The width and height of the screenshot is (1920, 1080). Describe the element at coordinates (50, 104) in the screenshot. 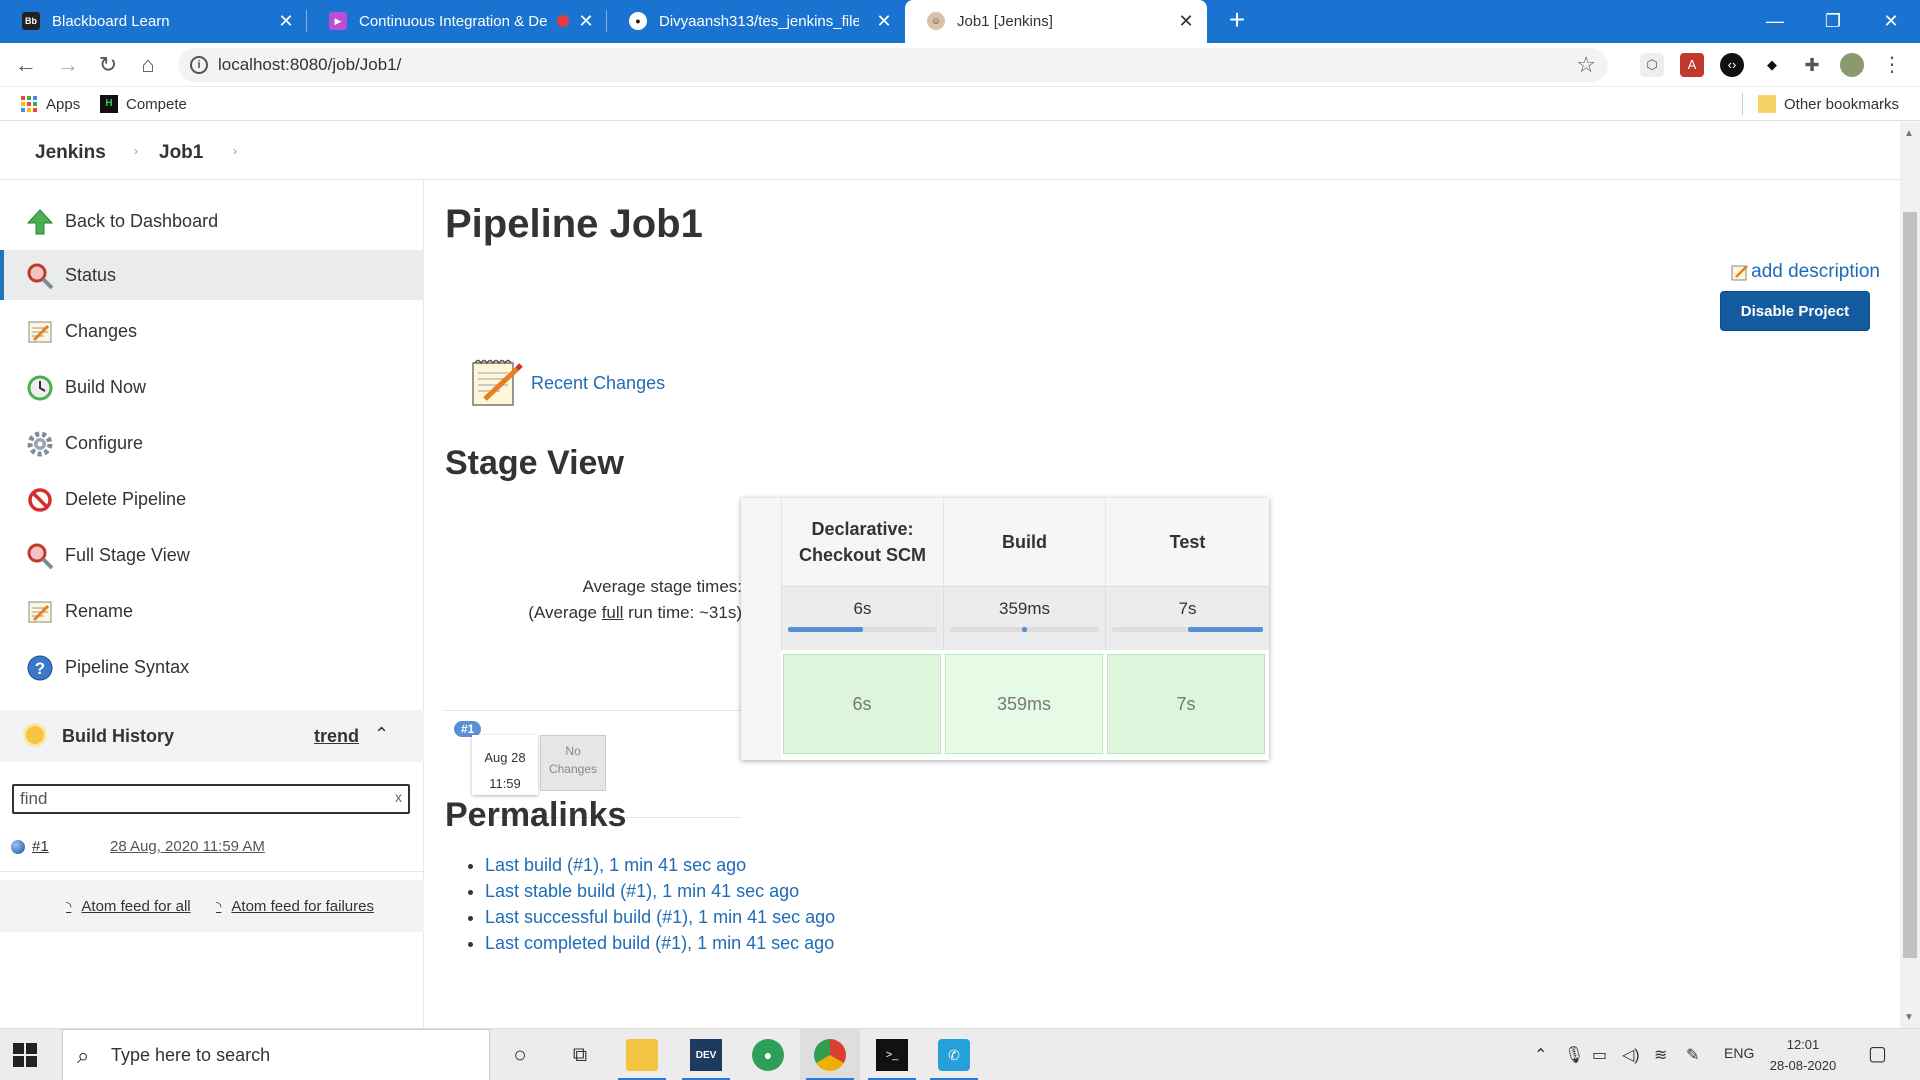

I see `bookmark-apps: Apps` at that location.